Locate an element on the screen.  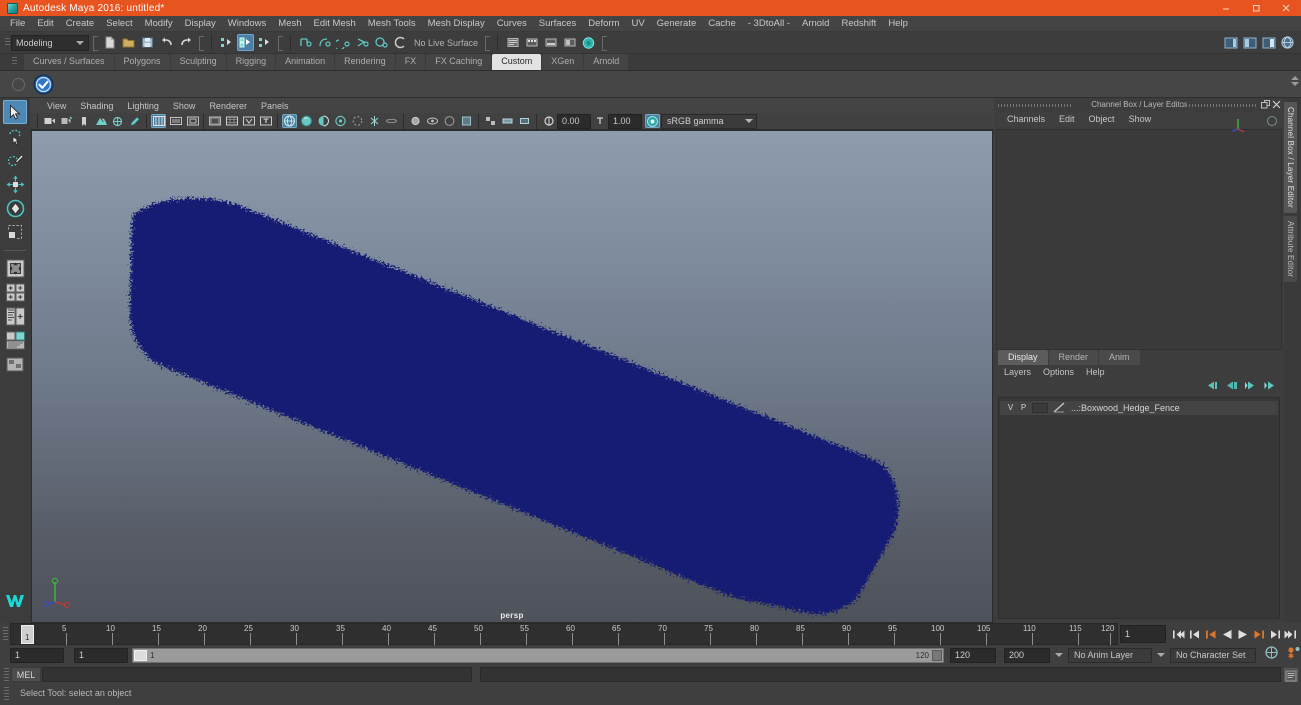
smooth-shade-all-icon is located at coordinates (306, 121).